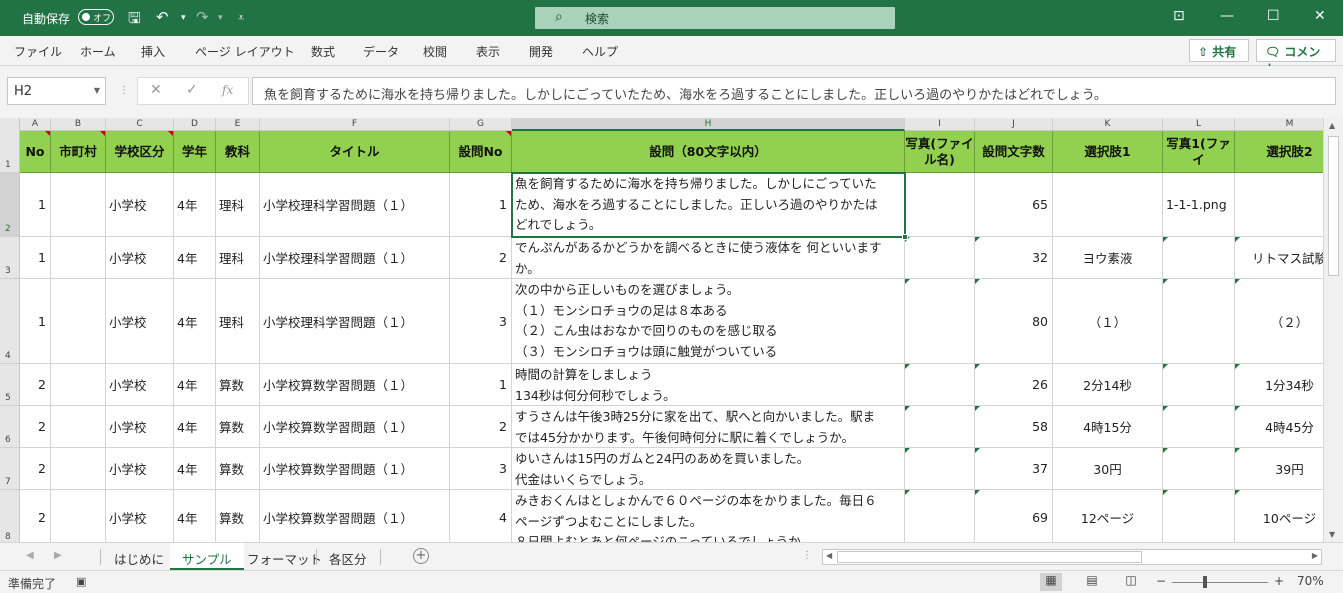 Image resolution: width=1343 pixels, height=593 pixels. I want to click on sheet-tab-intro: はじめに, so click(139, 556).